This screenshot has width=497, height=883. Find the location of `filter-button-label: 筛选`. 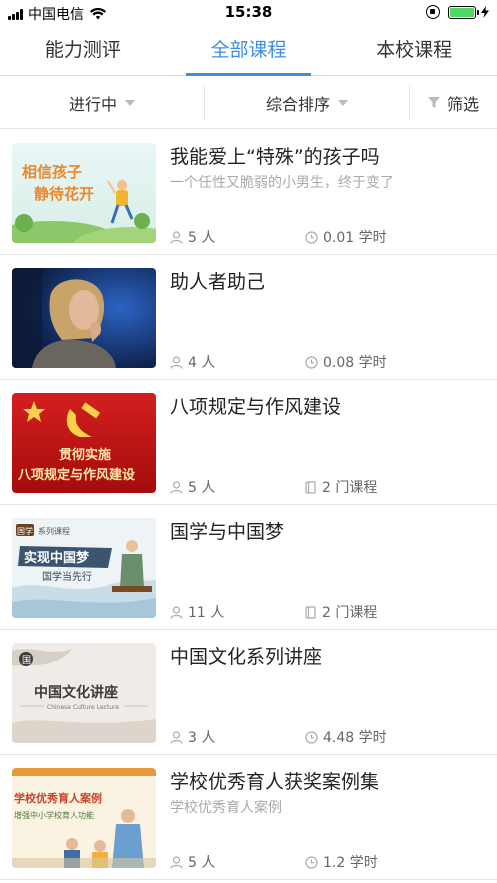

filter-button-label: 筛选 is located at coordinates (462, 104).